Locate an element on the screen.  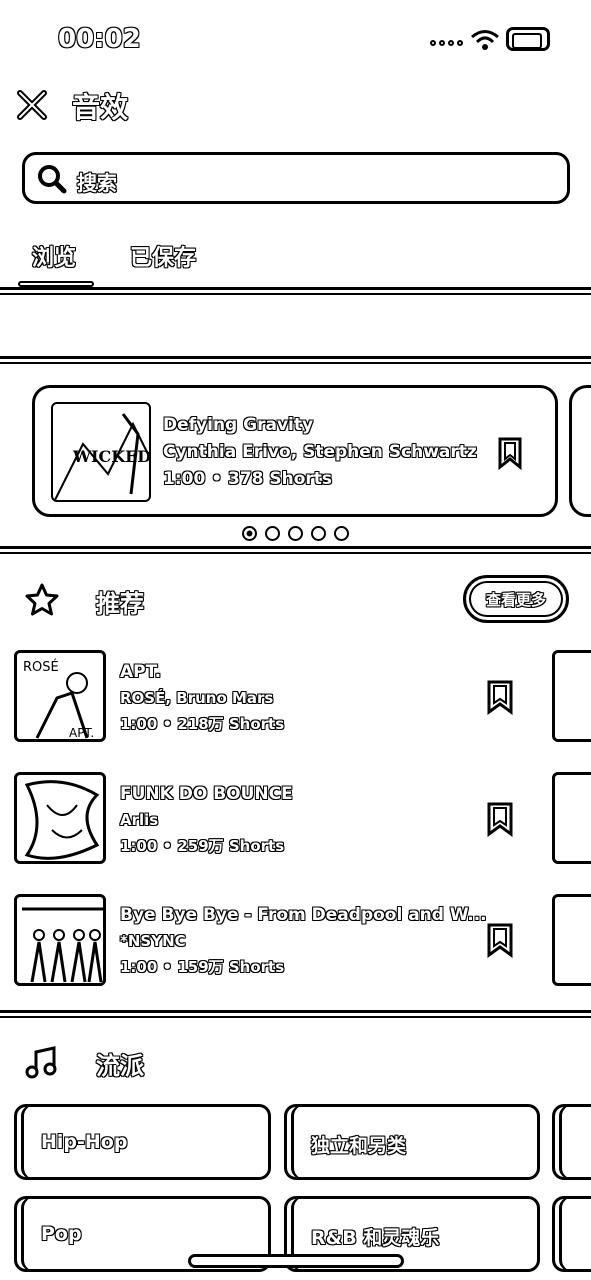
signal-icon is located at coordinates (446, 43).